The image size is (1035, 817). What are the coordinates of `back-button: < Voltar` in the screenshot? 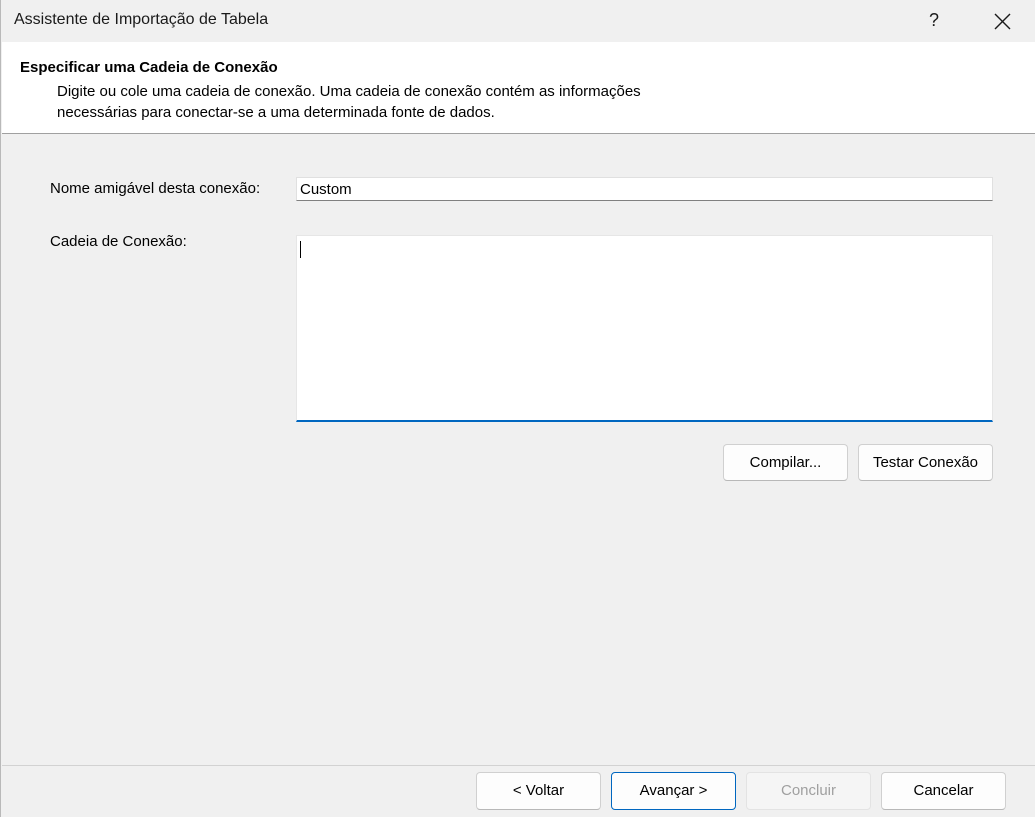 It's located at (538, 791).